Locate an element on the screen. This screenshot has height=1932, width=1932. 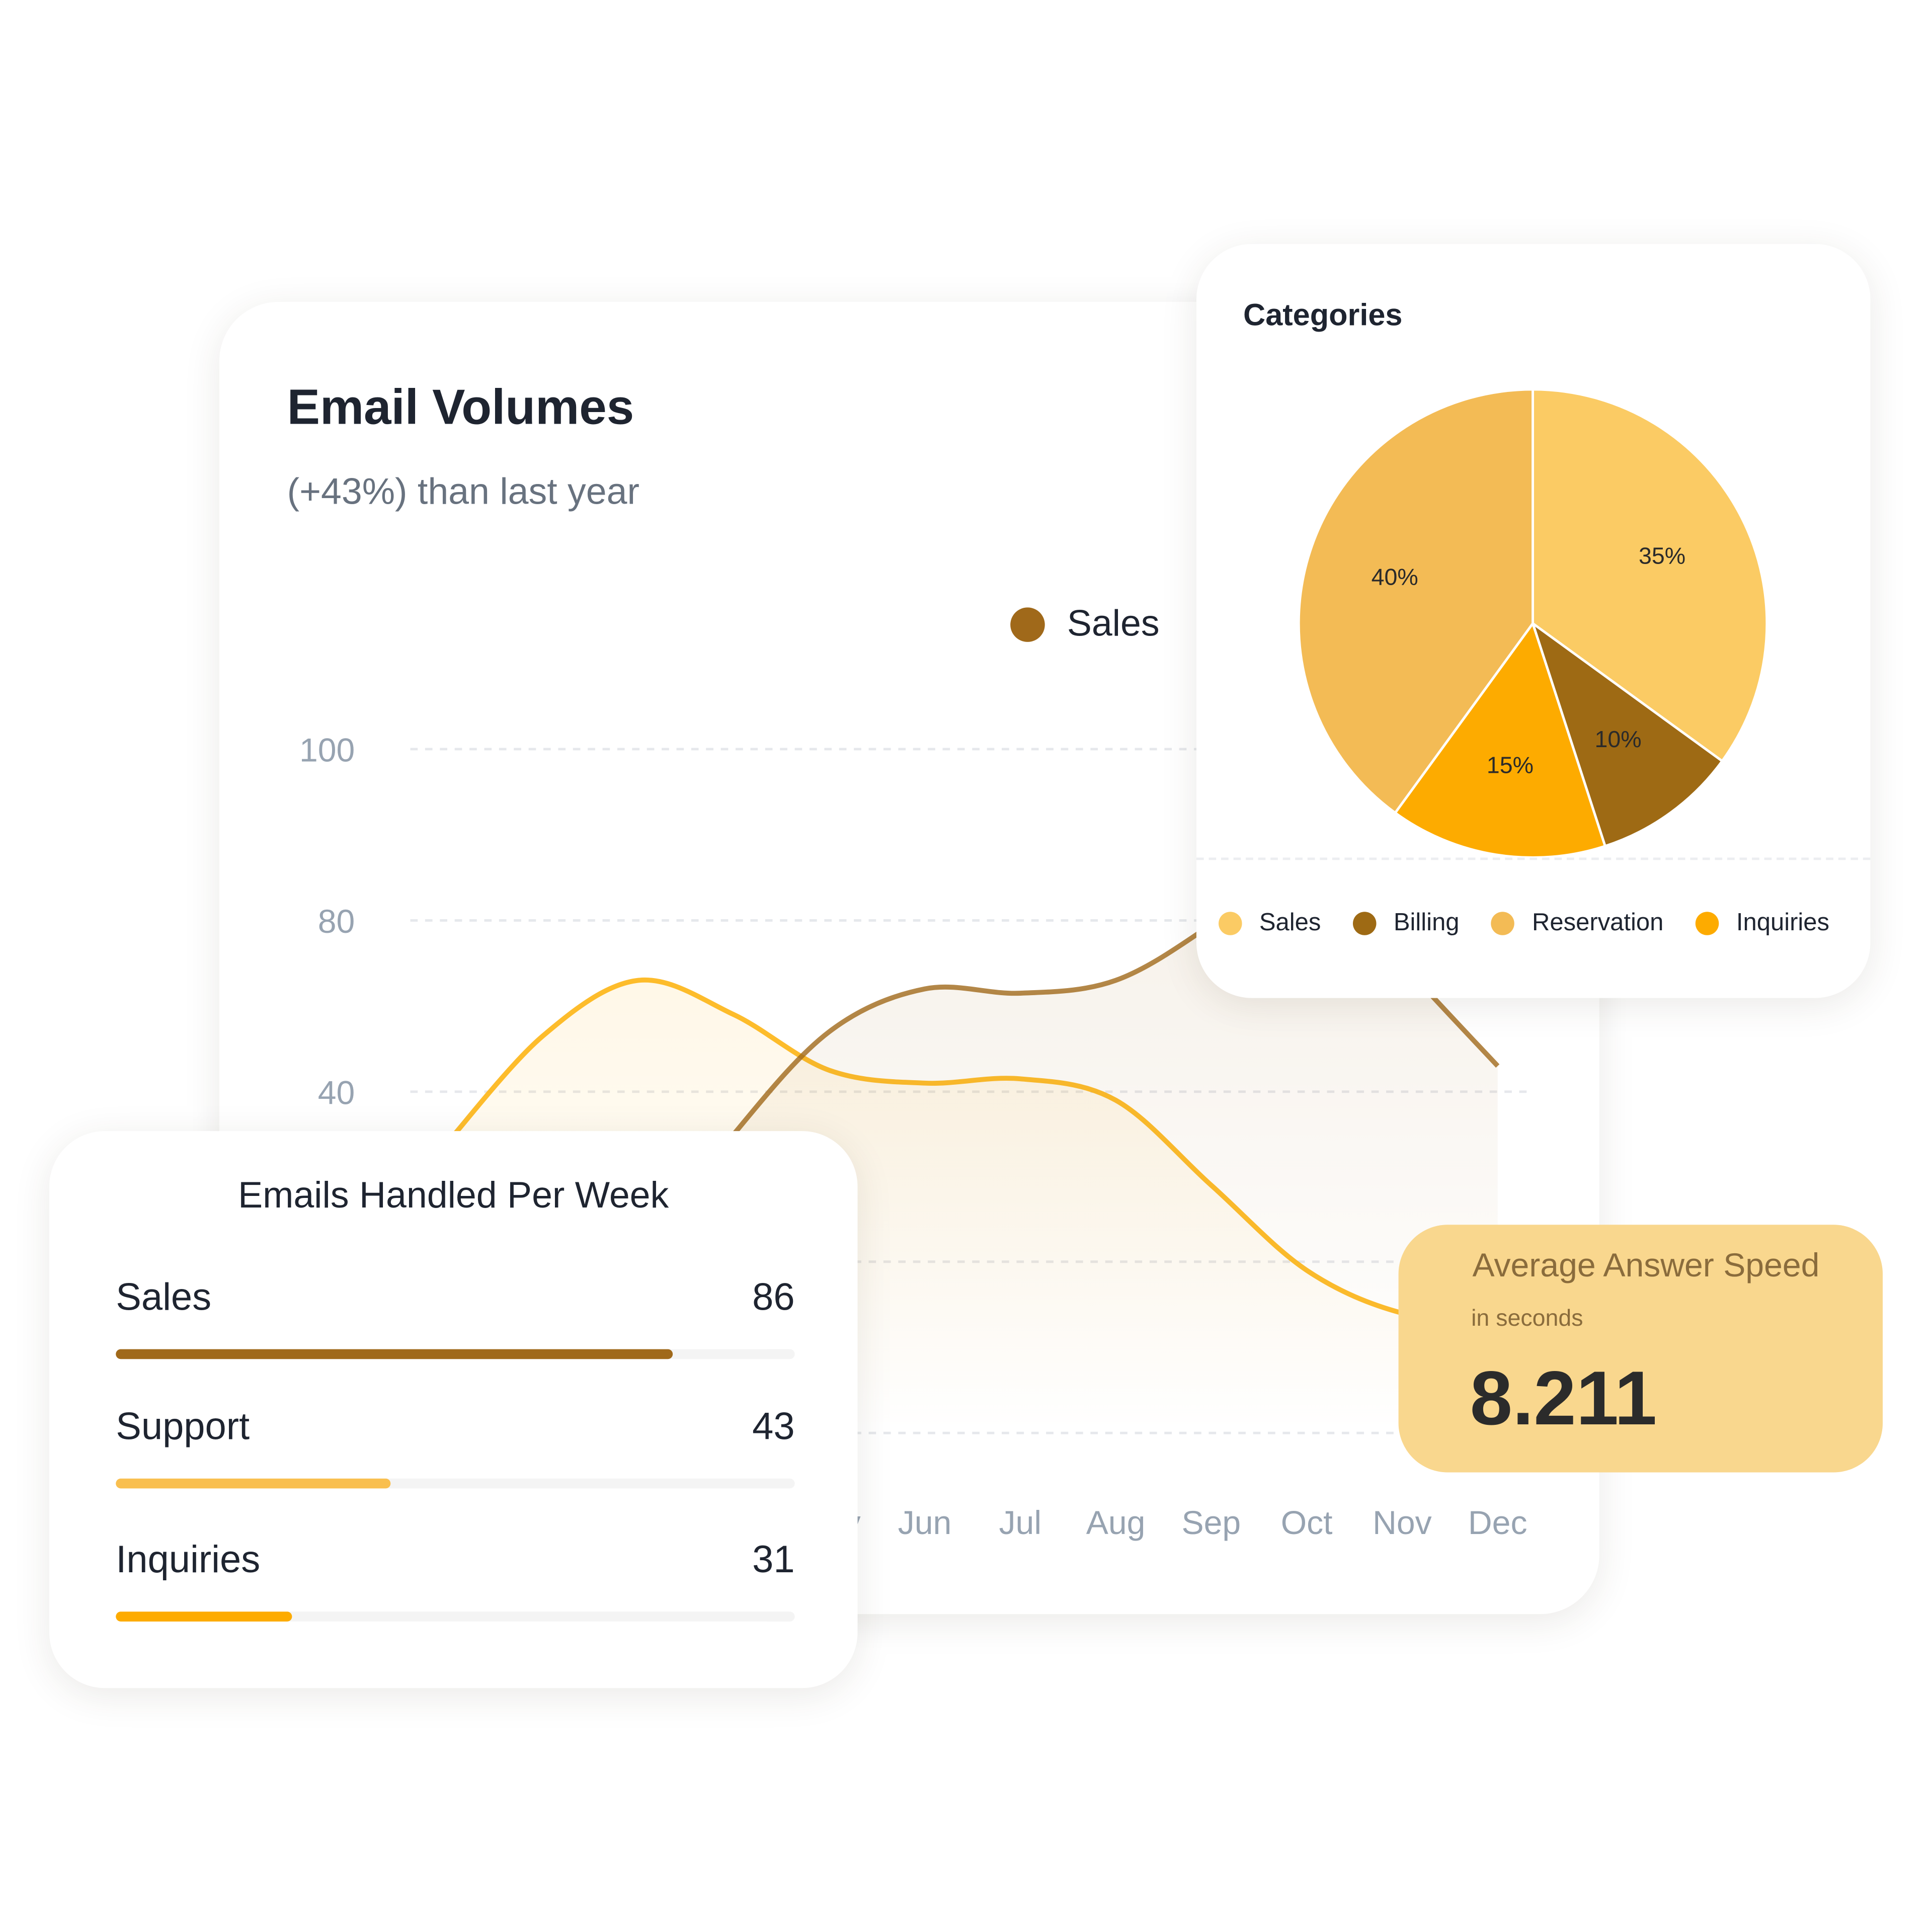
pie-legend: Sales Billing Reservation Inquiries is located at coordinates (1524, 923).